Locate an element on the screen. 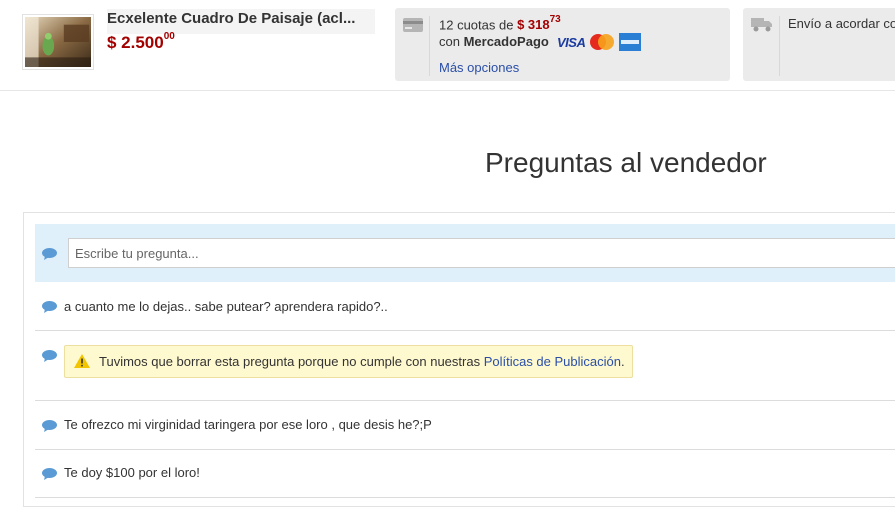 This screenshot has height=509, width=895. credit-card-icon is located at coordinates (413, 25).